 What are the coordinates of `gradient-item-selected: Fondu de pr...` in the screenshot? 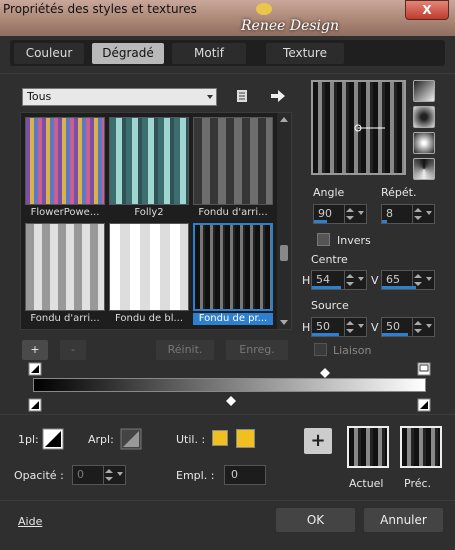 It's located at (233, 273).